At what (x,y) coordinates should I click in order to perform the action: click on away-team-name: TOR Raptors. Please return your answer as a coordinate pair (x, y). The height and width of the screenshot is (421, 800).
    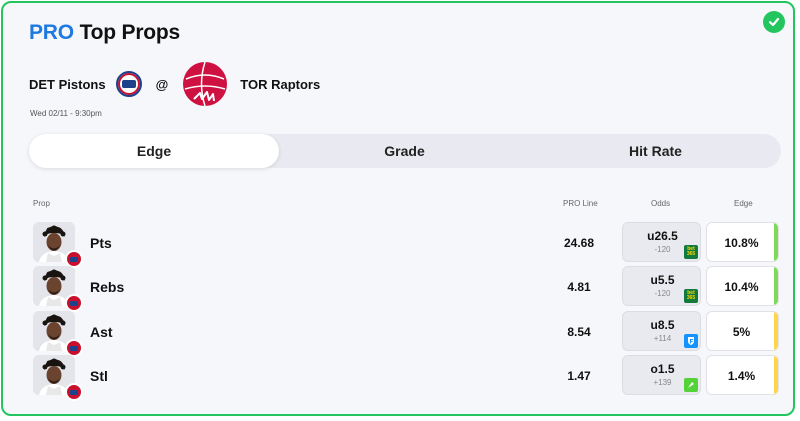
    Looking at the image, I should click on (280, 84).